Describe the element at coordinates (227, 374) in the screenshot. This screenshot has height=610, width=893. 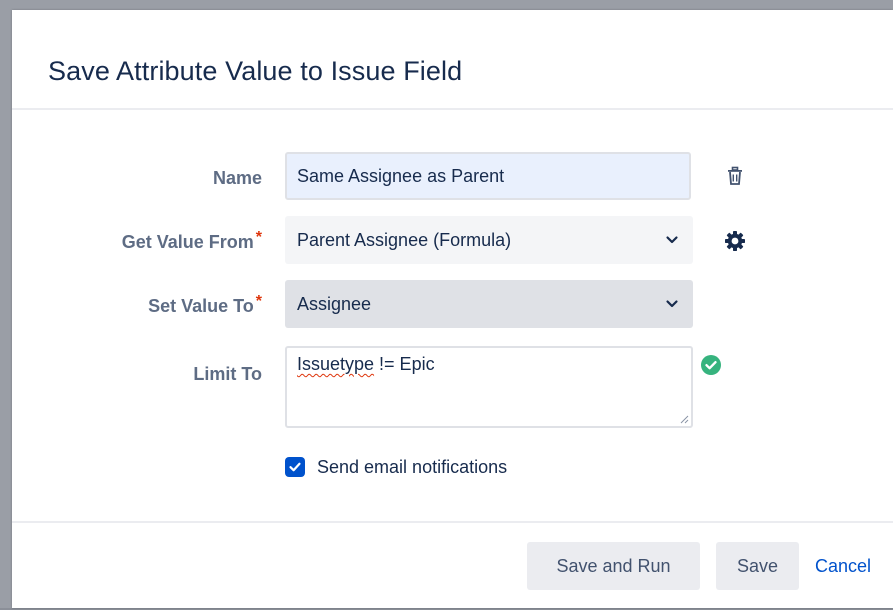
I see `limit-to-label-text: Limit To` at that location.